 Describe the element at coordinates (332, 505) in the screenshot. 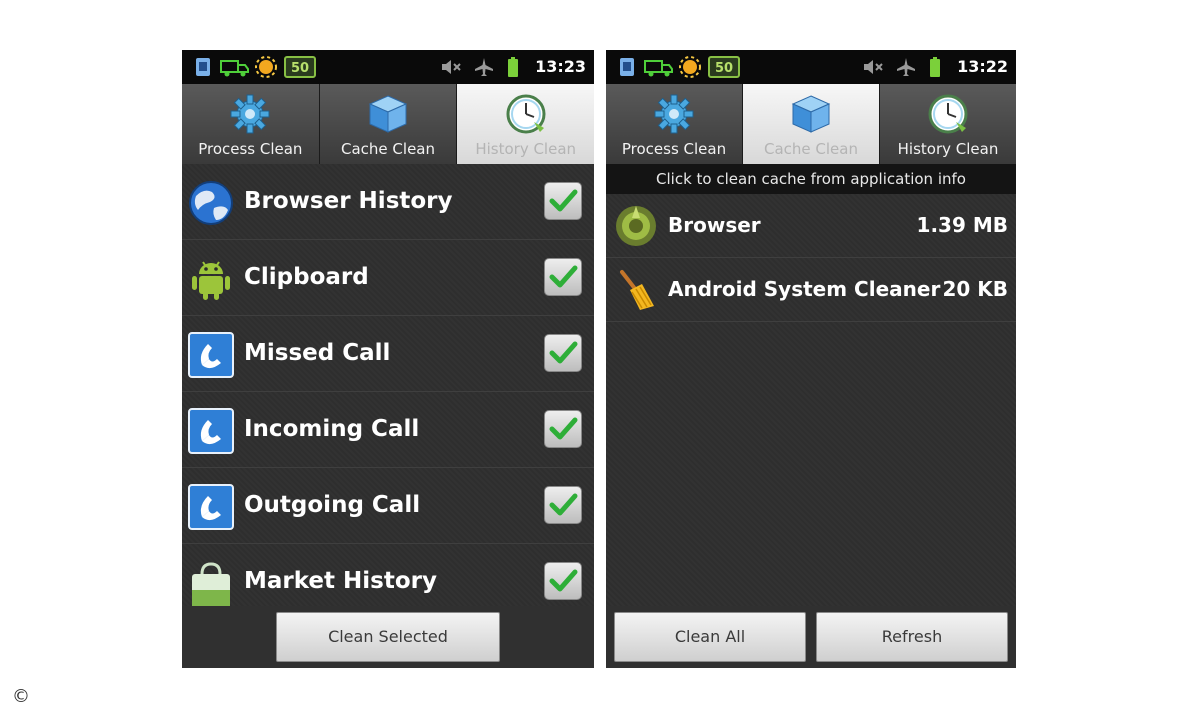

I see `item-label: Outgoing Call` at that location.